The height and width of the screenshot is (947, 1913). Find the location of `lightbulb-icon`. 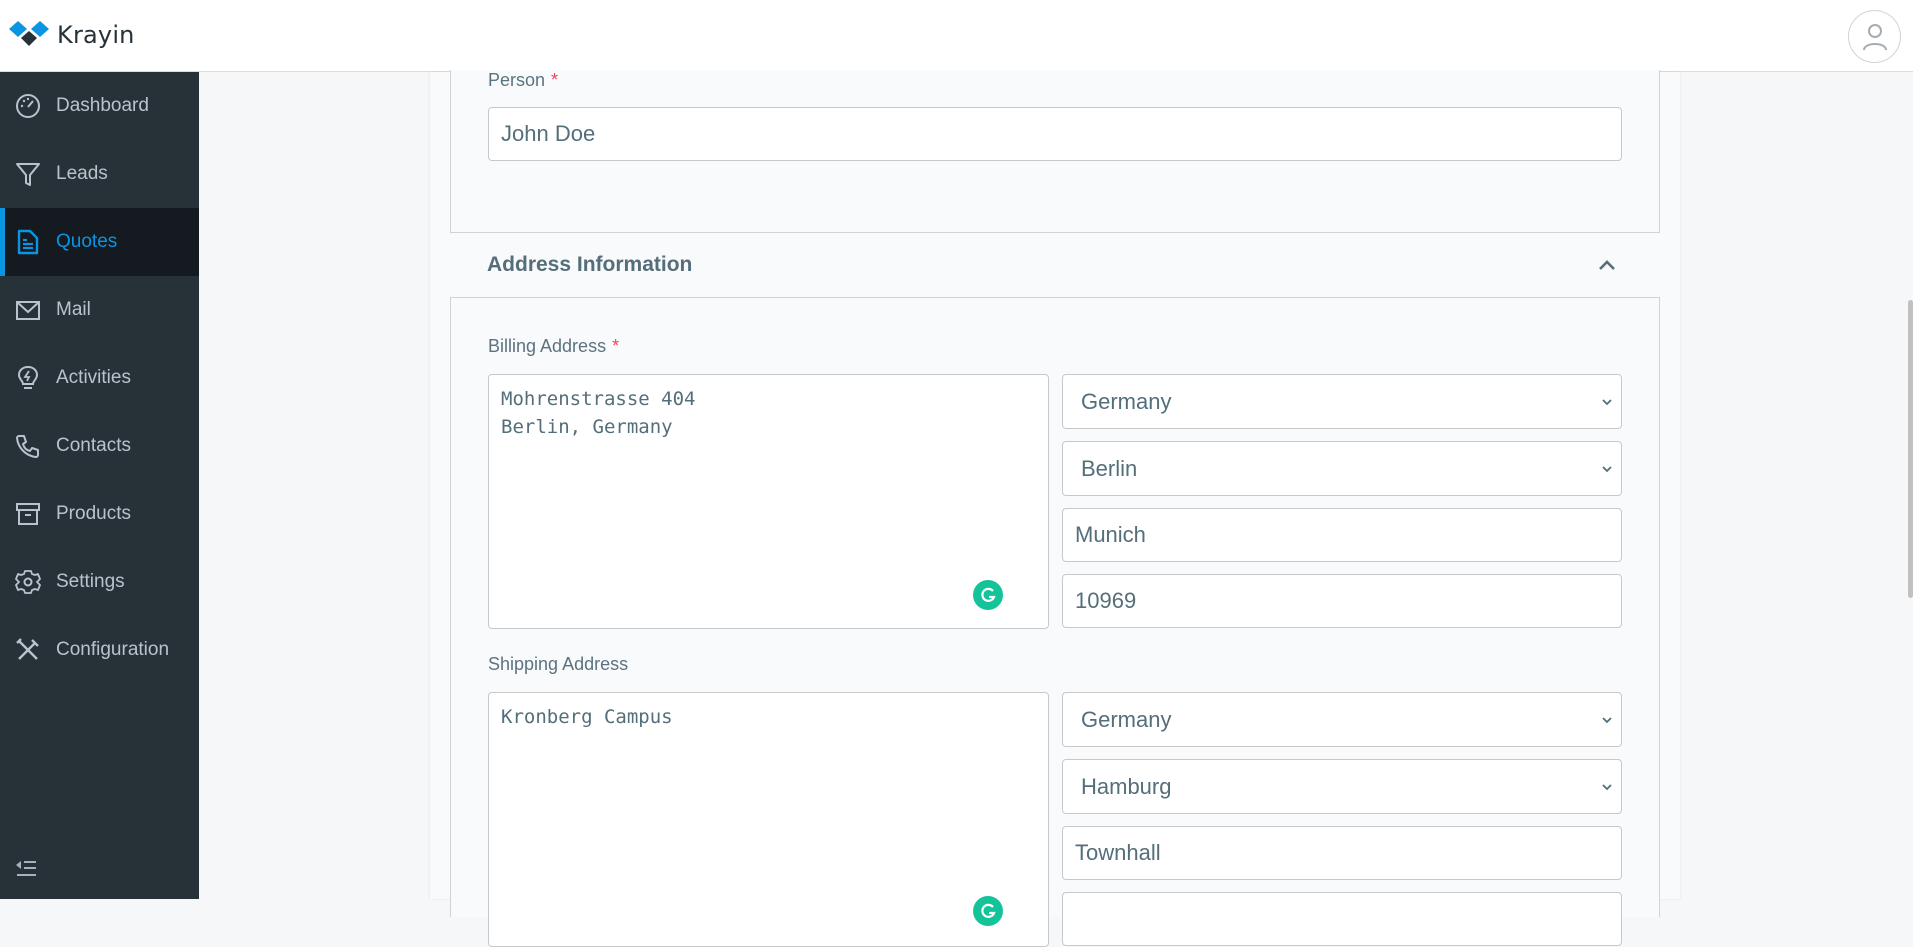

lightbulb-icon is located at coordinates (28, 378).